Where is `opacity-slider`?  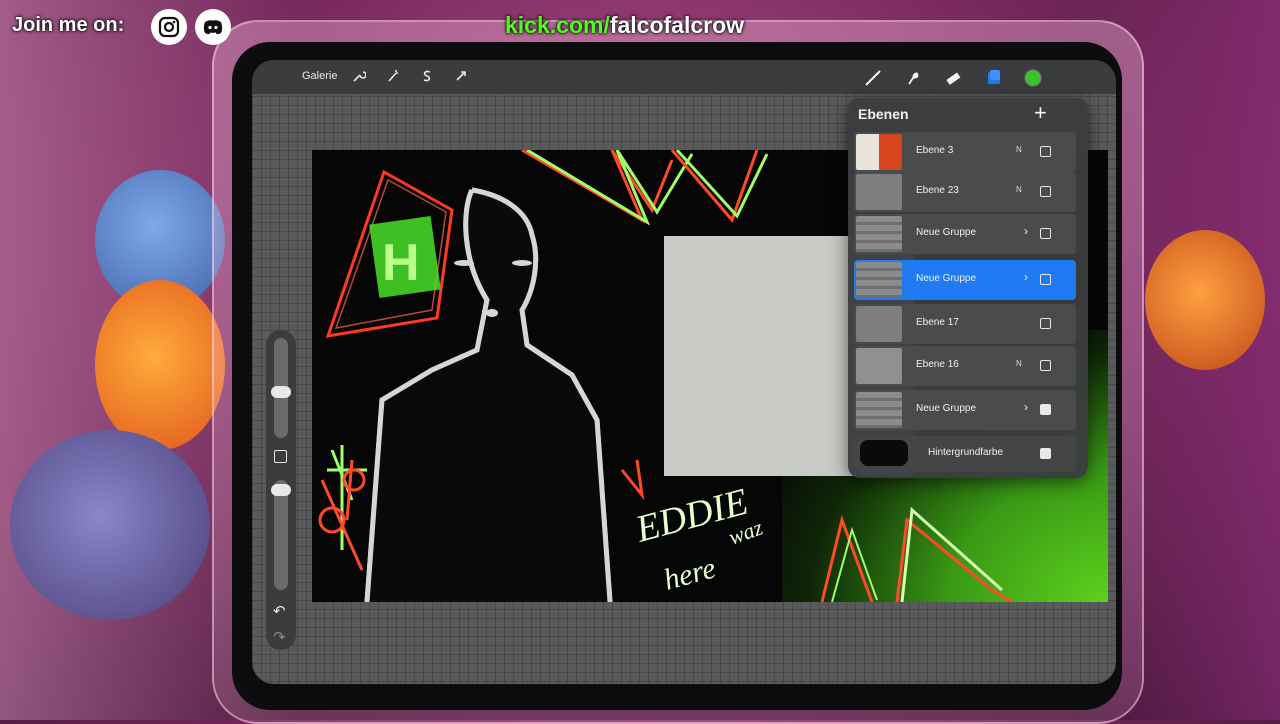 opacity-slider is located at coordinates (281, 535).